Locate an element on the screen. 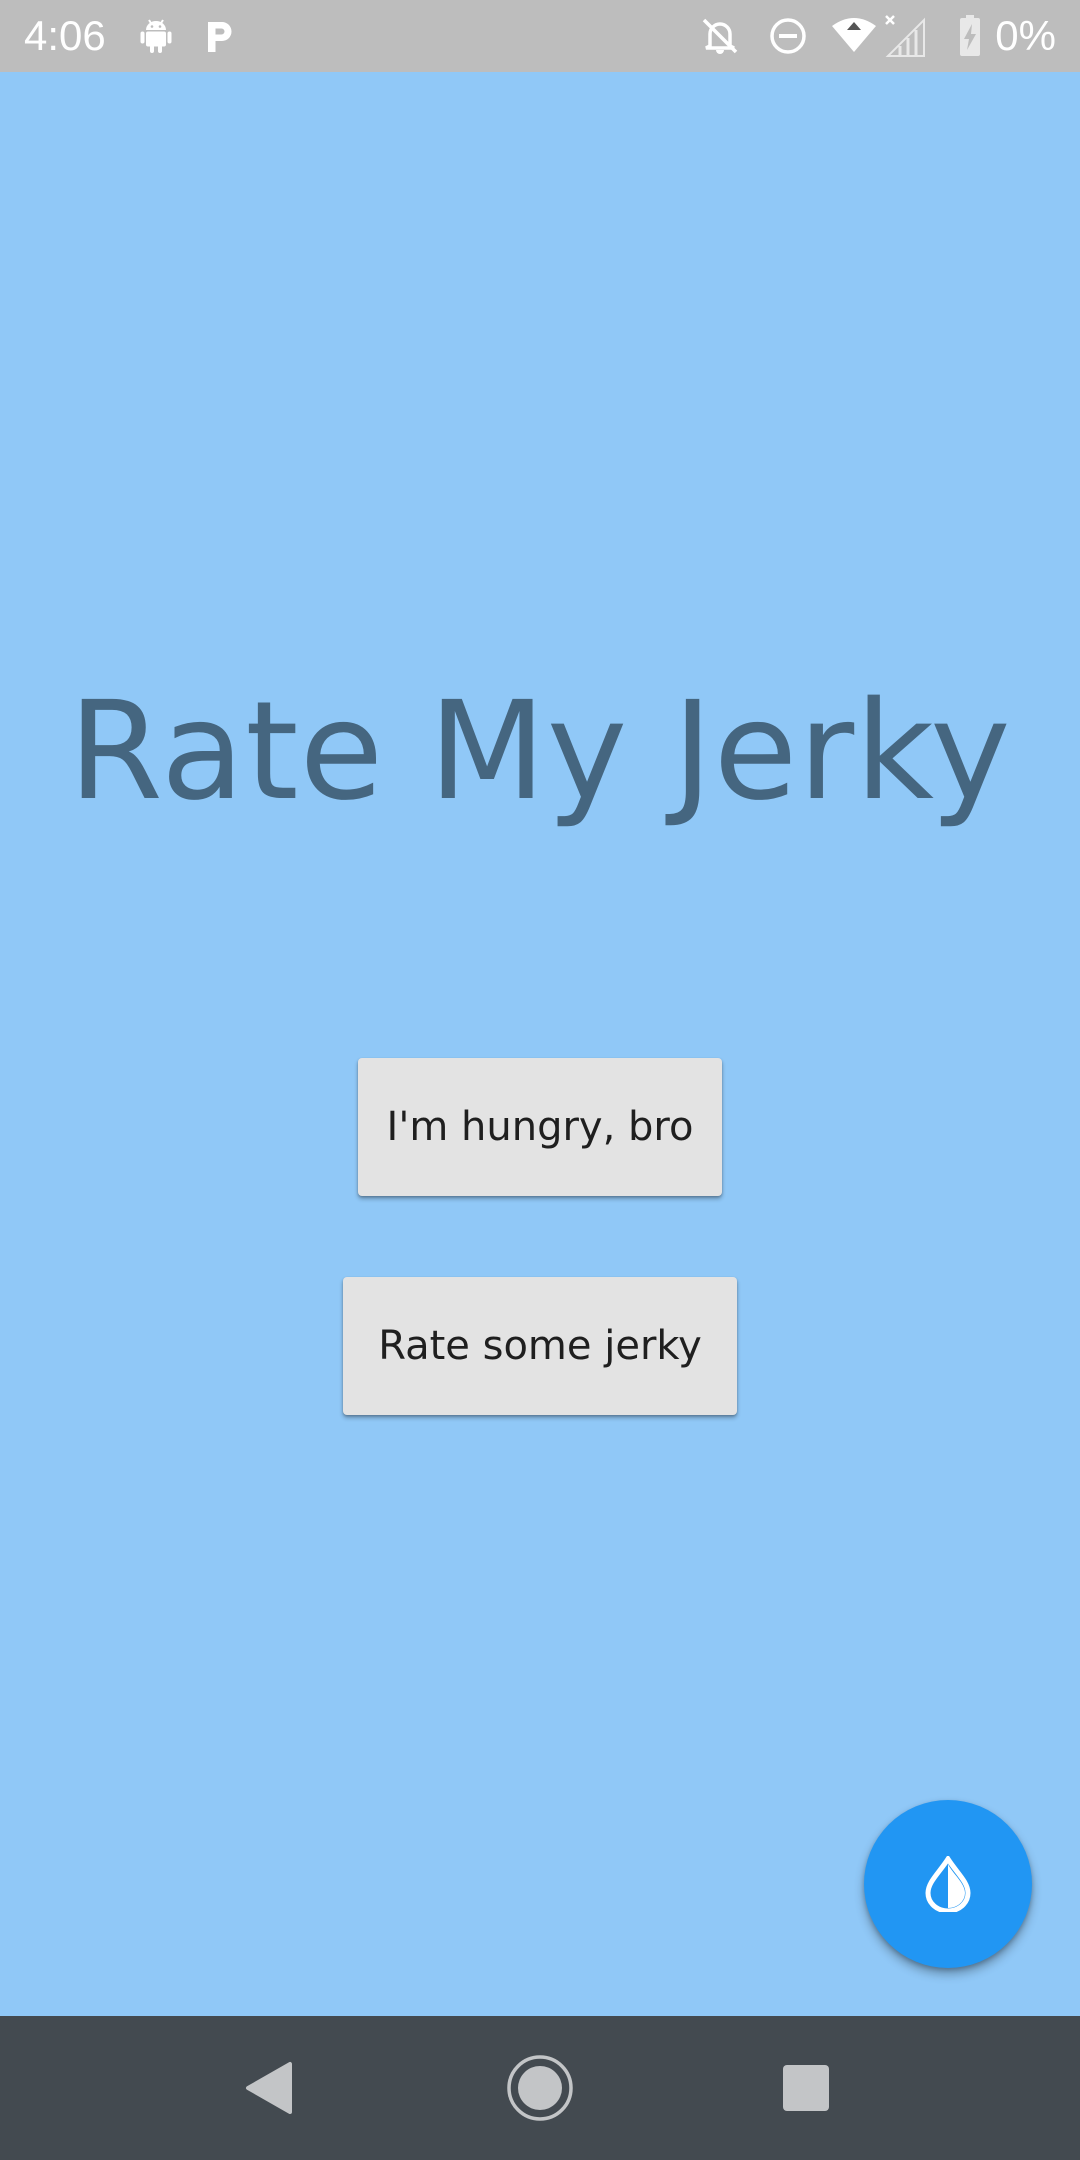  back-icon is located at coordinates (270, 2088).